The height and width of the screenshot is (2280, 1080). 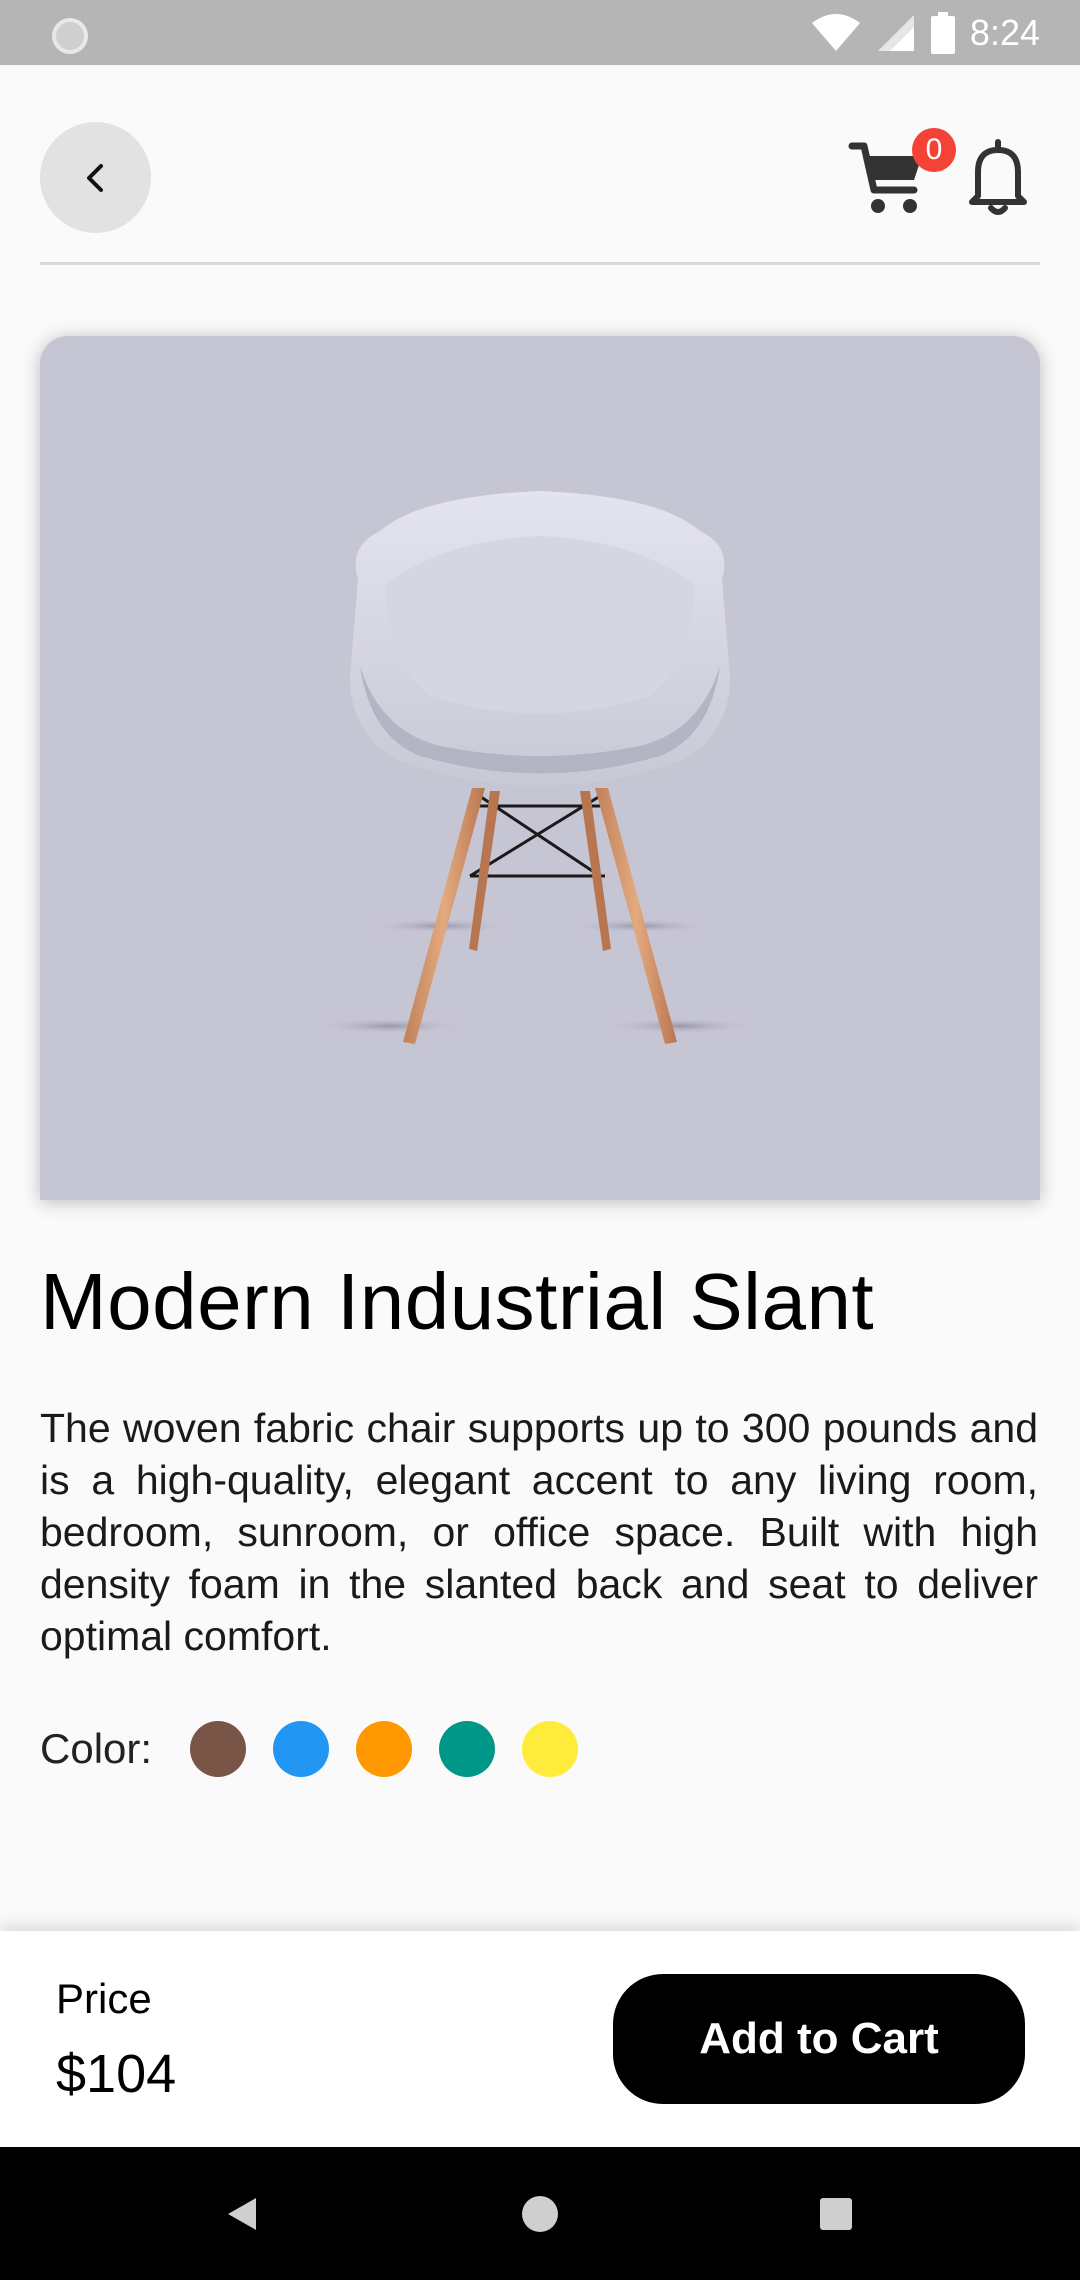 I want to click on back-button, so click(x=95, y=177).